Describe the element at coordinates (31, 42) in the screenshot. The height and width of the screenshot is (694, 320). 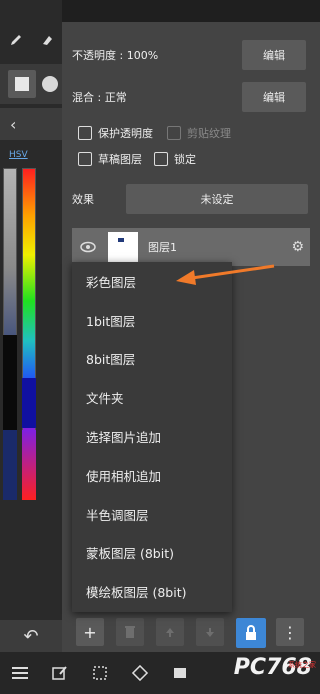
I see `tool-row` at that location.